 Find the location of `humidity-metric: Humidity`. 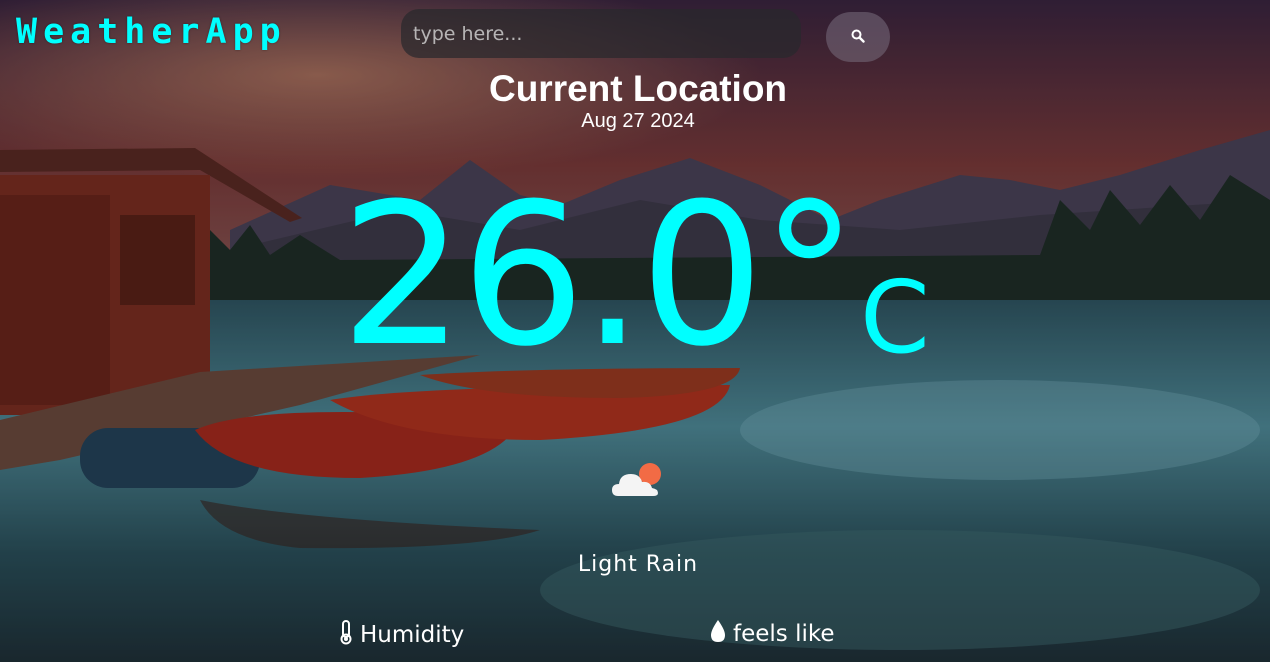

humidity-metric: Humidity is located at coordinates (401, 635).